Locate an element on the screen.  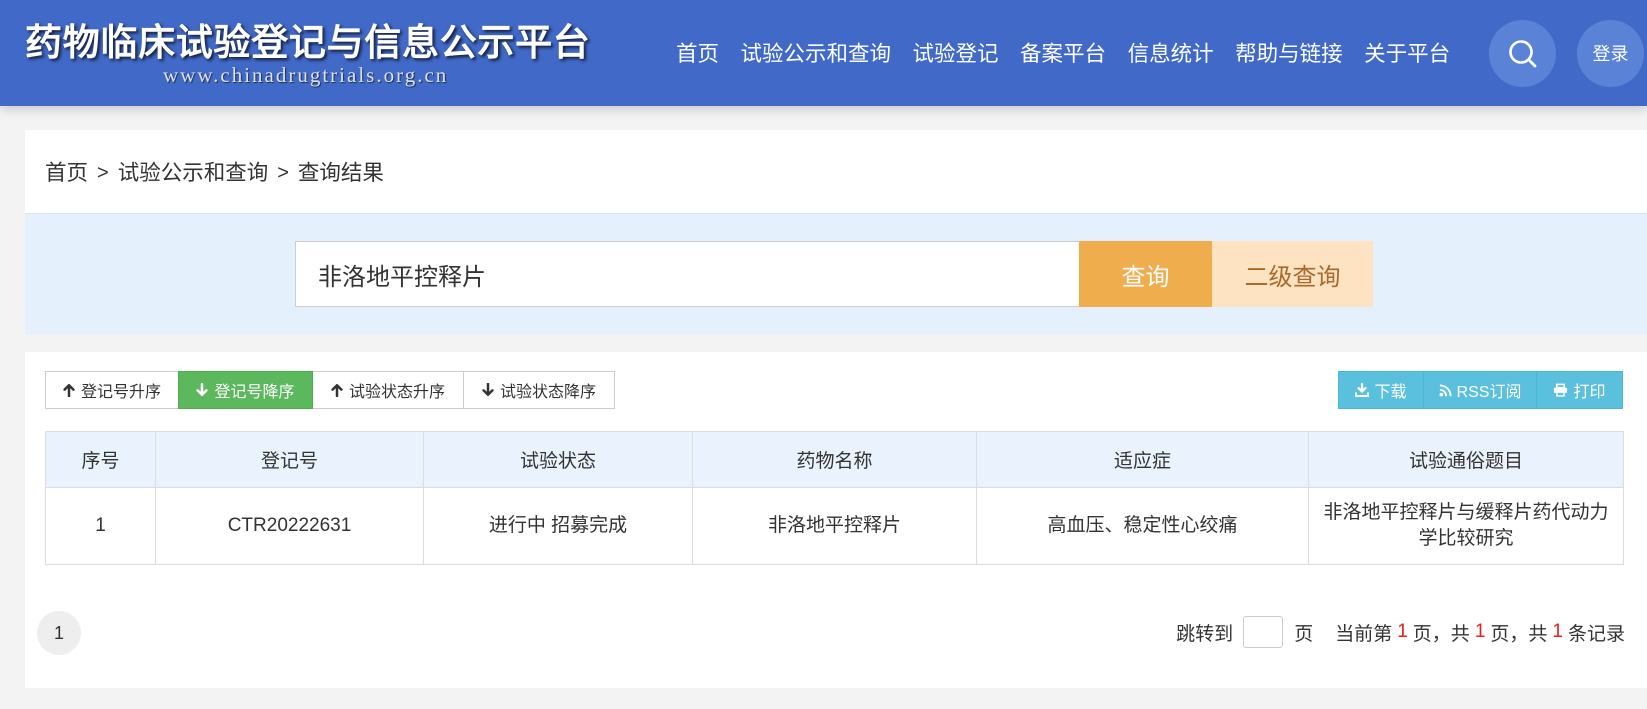
column-header-indication: 适应症 is located at coordinates (1142, 459).